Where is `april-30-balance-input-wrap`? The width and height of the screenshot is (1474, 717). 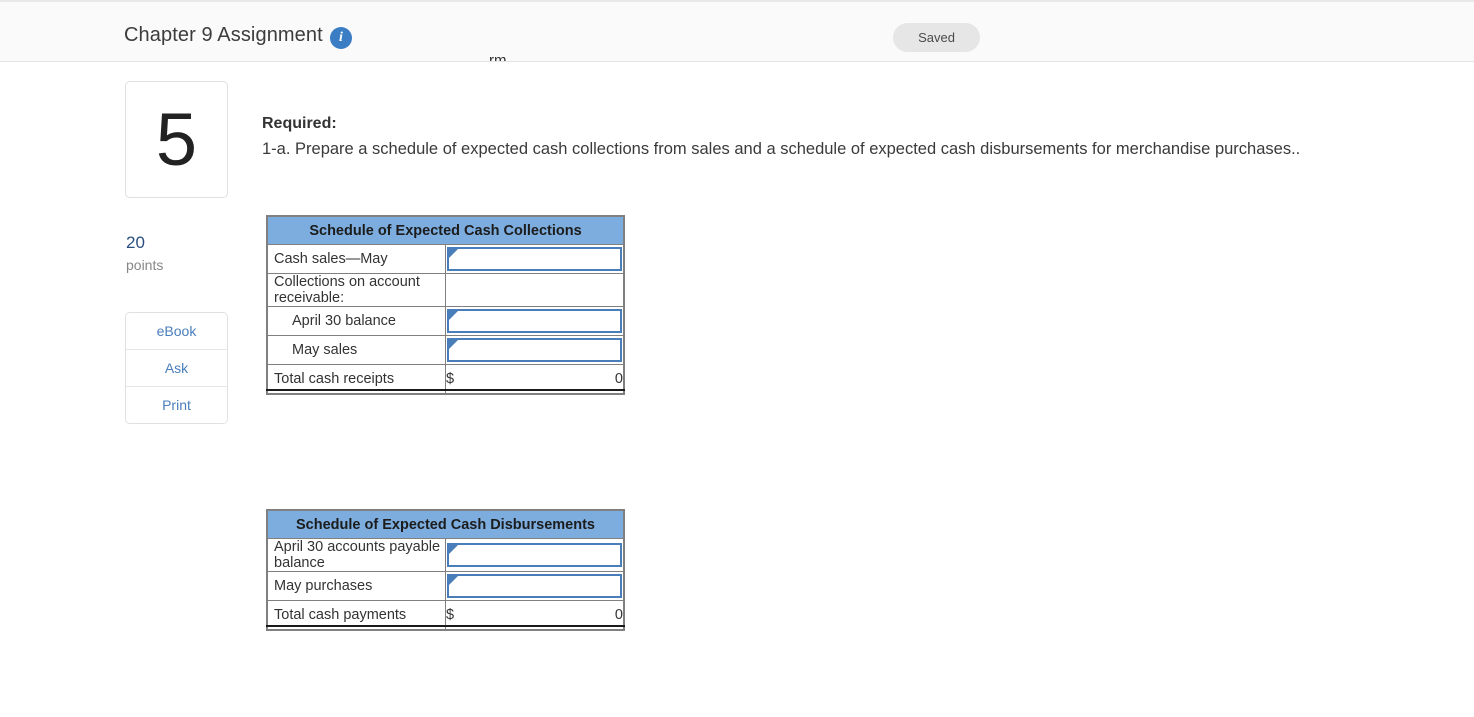 april-30-balance-input-wrap is located at coordinates (534, 321).